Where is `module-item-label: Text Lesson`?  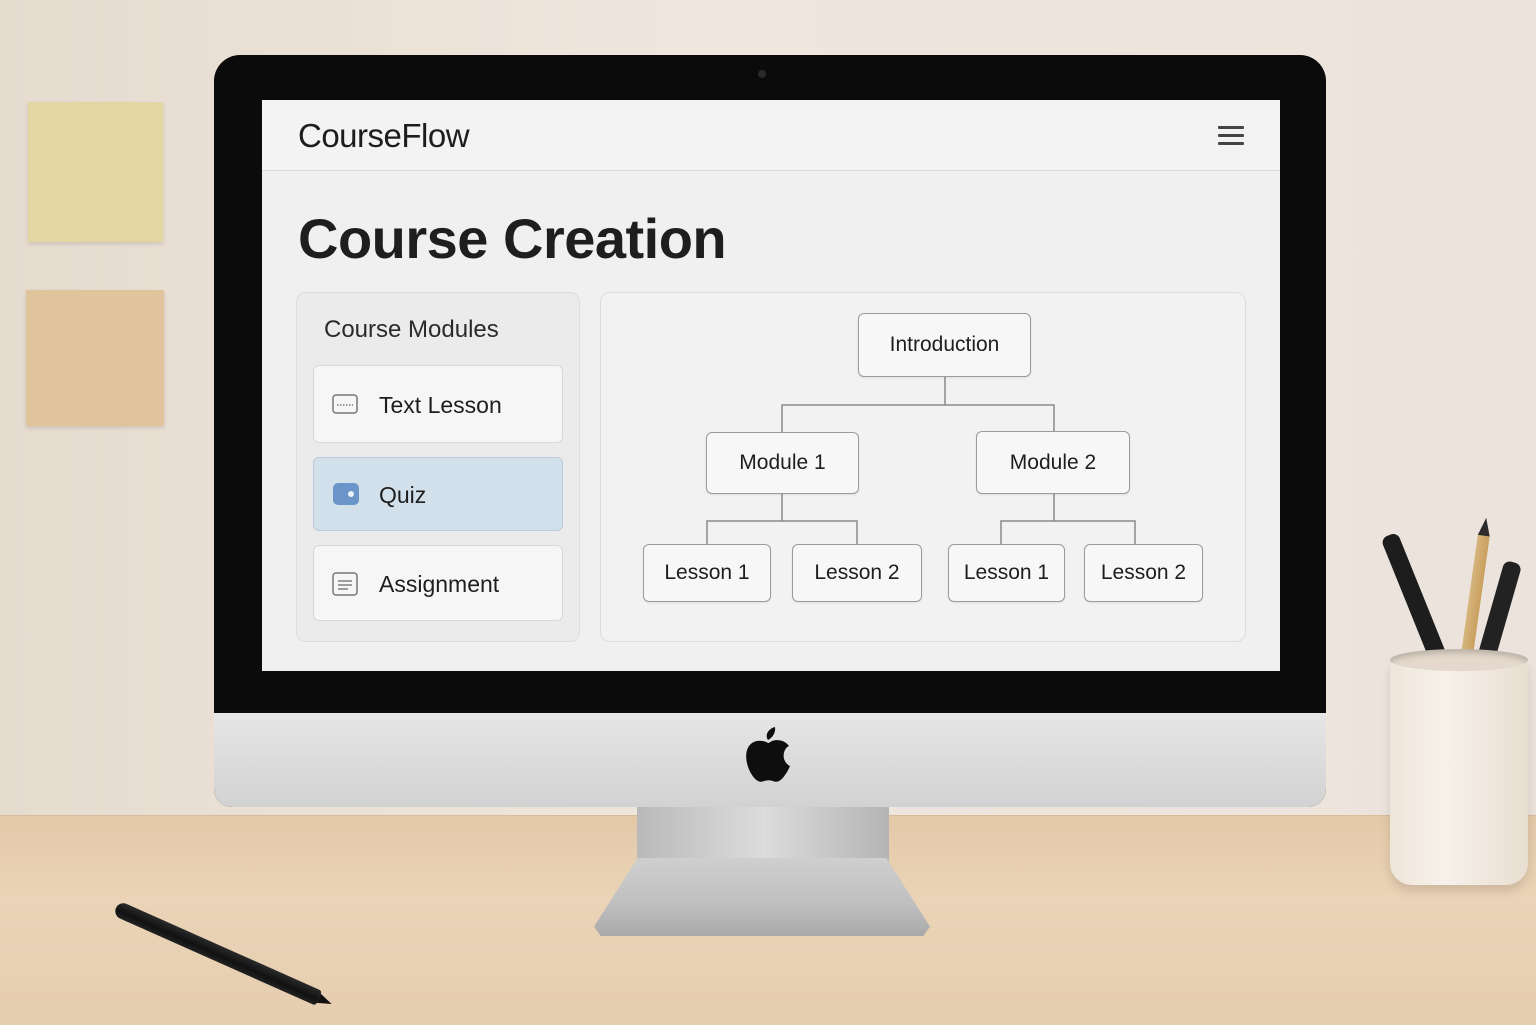
module-item-label: Text Lesson is located at coordinates (440, 405).